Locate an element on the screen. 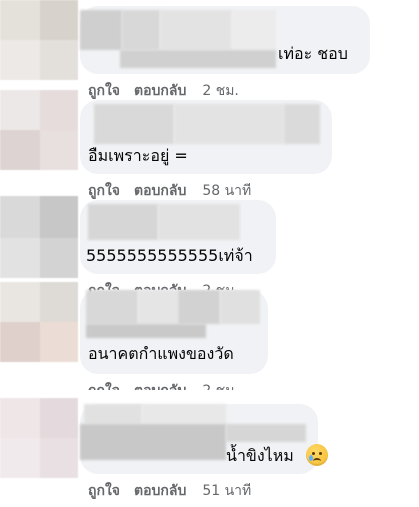 Image resolution: width=419 pixels, height=507 pixels. timestamp: 58 นาที is located at coordinates (226, 191).